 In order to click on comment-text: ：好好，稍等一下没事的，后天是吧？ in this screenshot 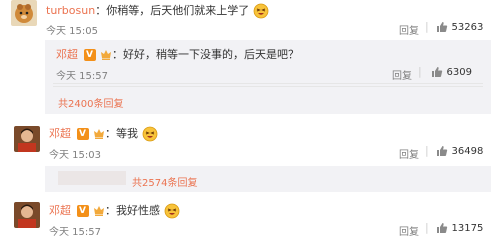, I will do `click(205, 54)`.